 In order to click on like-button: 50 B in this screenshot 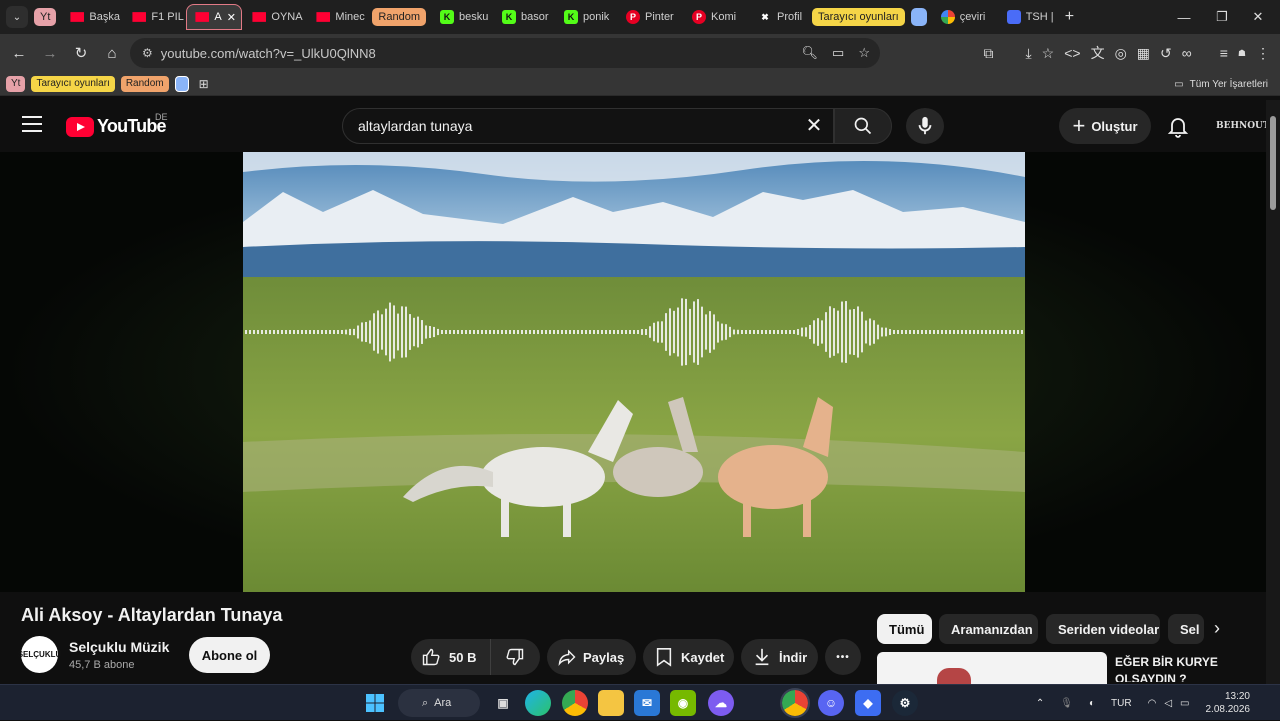, I will do `click(451, 657)`.